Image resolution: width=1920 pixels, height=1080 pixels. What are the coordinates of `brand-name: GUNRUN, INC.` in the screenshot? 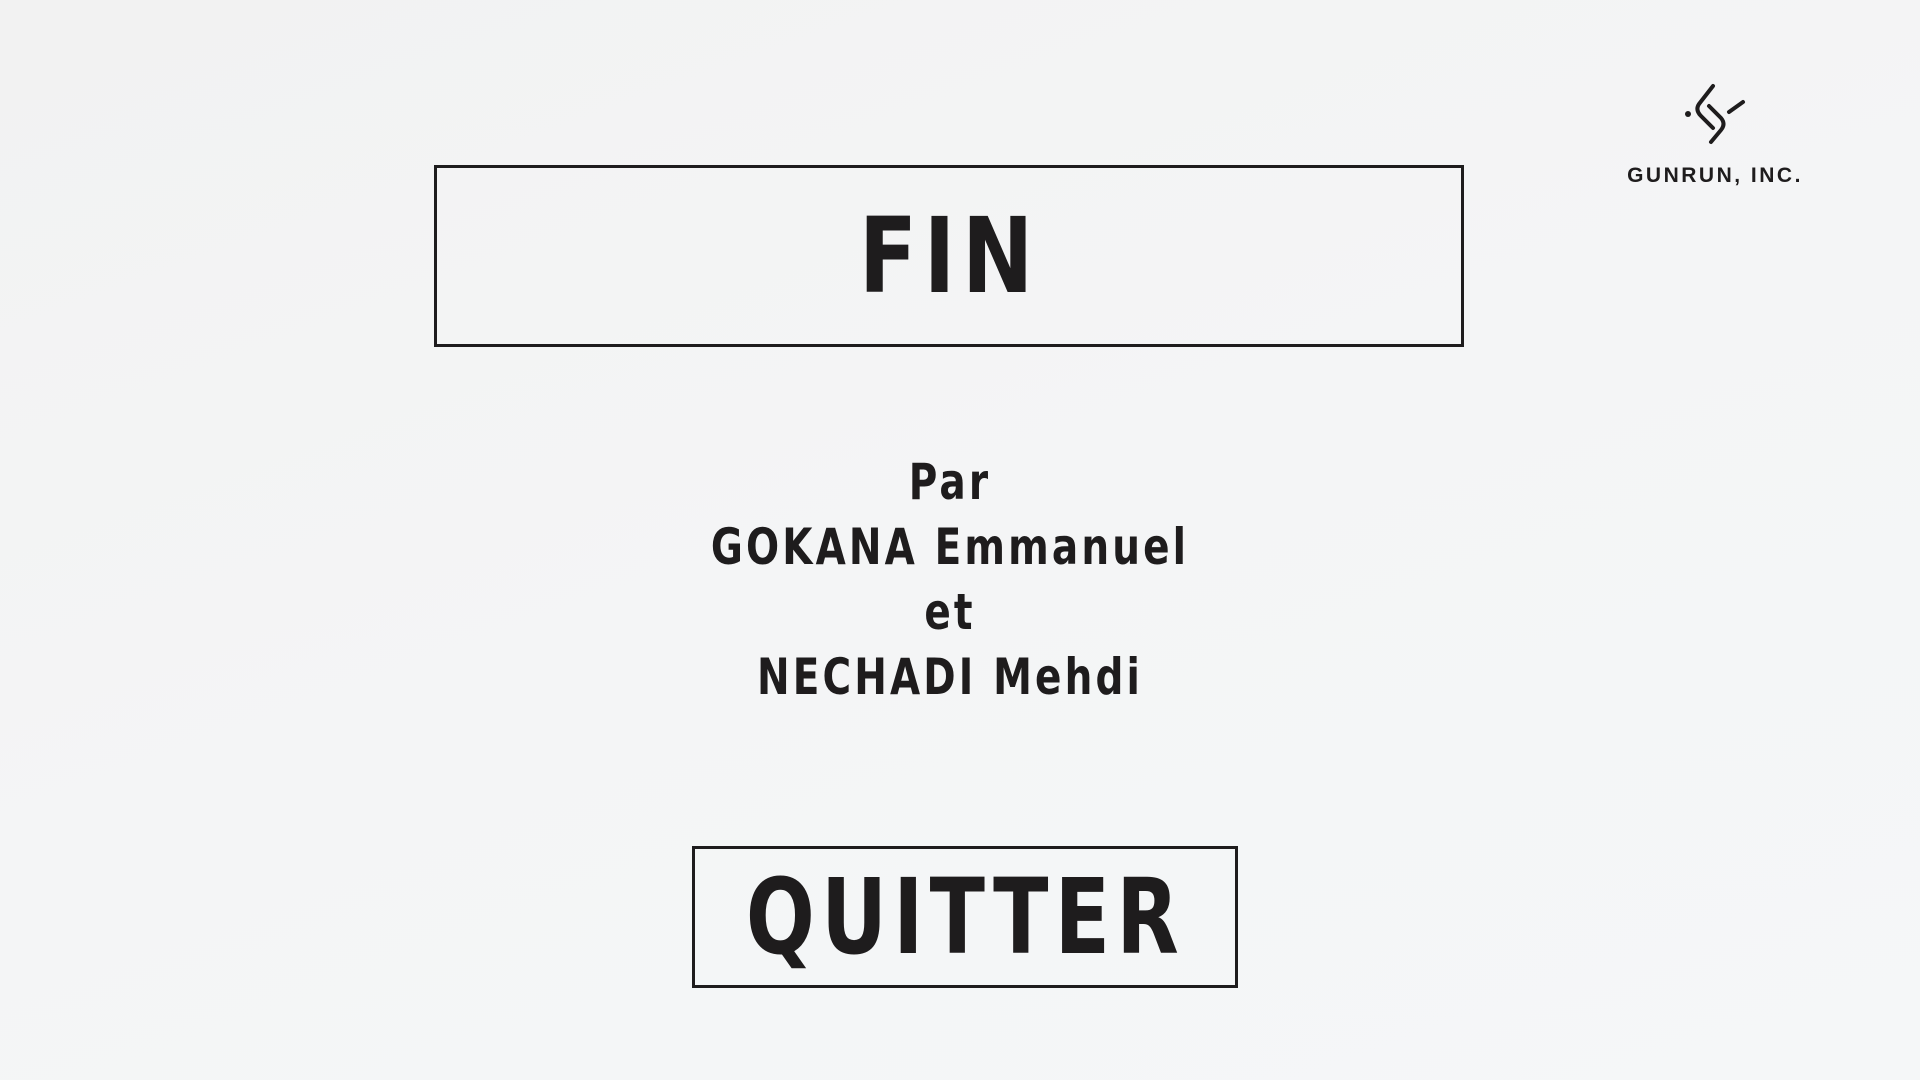 It's located at (1715, 175).